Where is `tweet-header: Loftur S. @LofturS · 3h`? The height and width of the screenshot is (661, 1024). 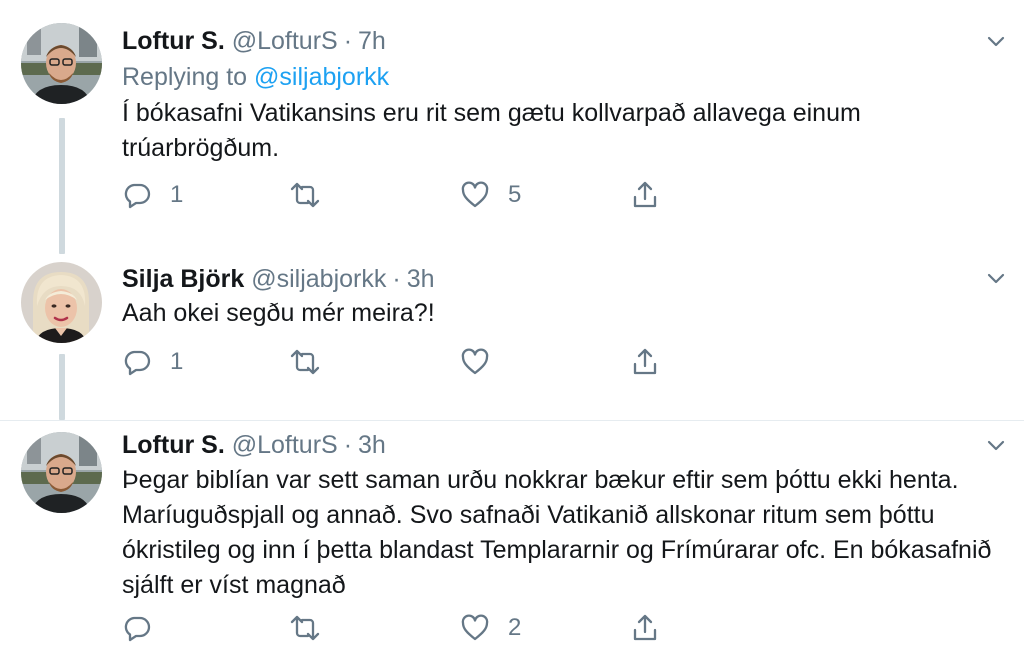 tweet-header: Loftur S. @LofturS · 3h is located at coordinates (254, 445).